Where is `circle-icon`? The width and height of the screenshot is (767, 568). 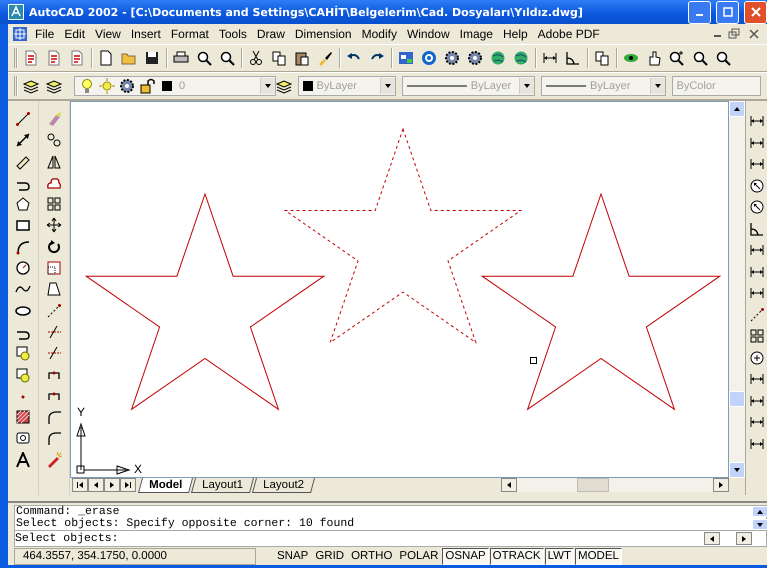
circle-icon is located at coordinates (23, 268).